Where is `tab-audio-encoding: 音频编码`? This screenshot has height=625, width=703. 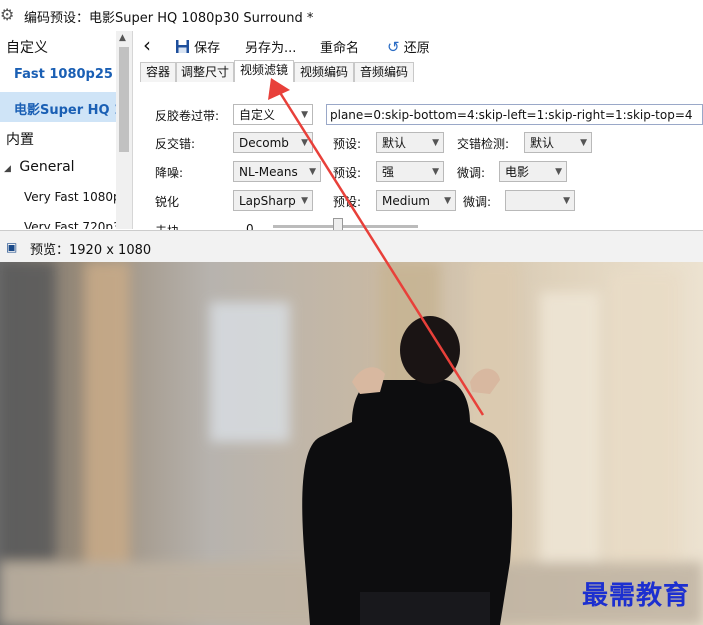 tab-audio-encoding: 音频编码 is located at coordinates (384, 72).